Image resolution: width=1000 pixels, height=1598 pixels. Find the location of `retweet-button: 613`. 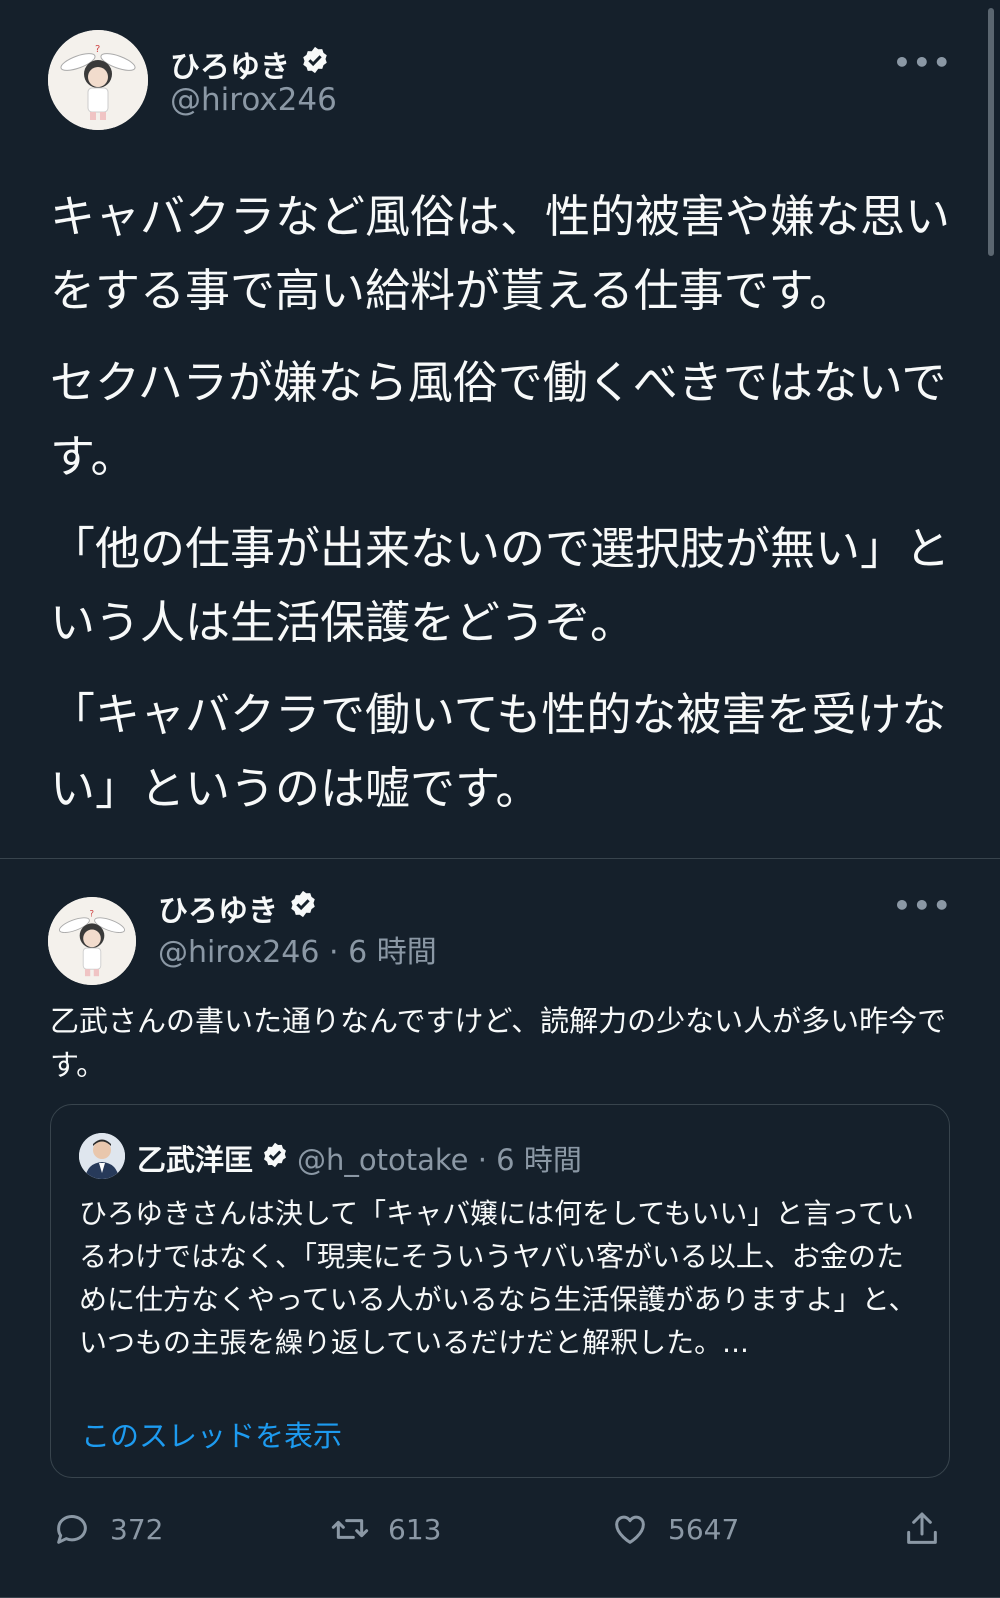

retweet-button: 613 is located at coordinates (385, 1529).